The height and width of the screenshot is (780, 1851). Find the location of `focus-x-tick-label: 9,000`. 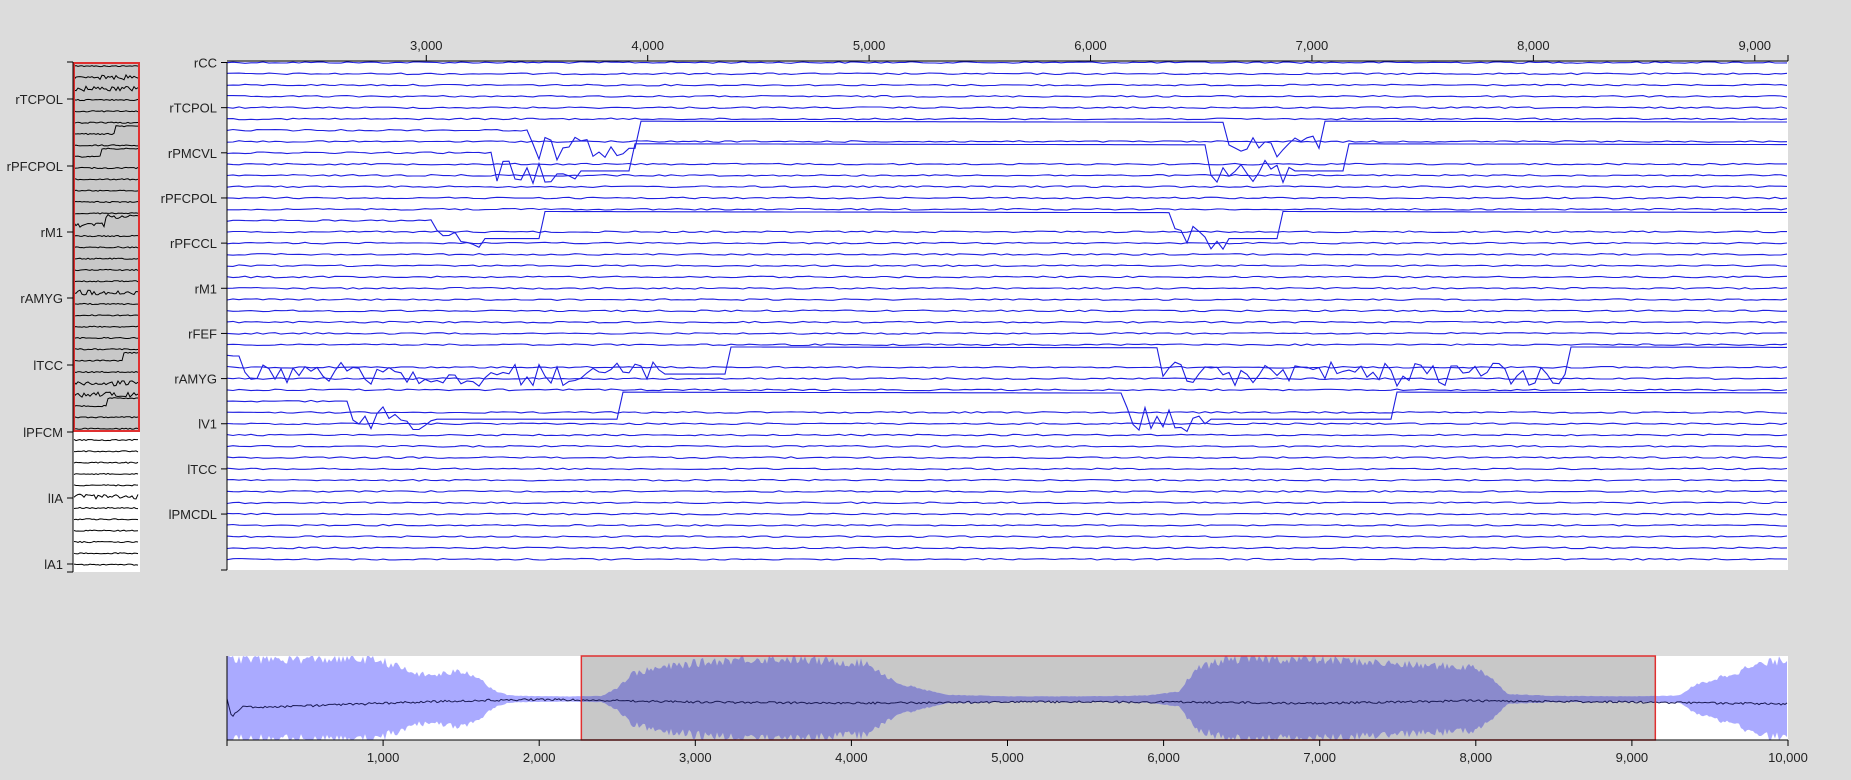

focus-x-tick-label: 9,000 is located at coordinates (1755, 45).